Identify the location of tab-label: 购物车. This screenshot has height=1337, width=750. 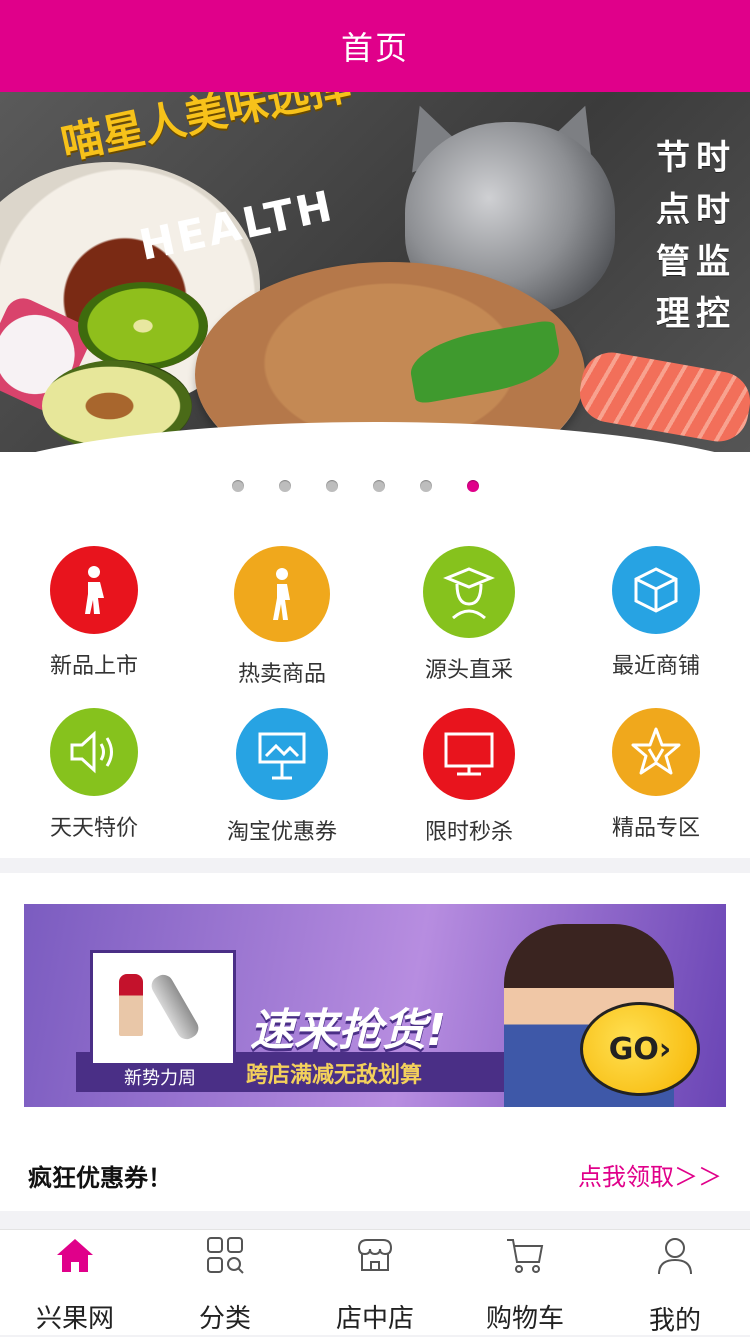
(524, 1319).